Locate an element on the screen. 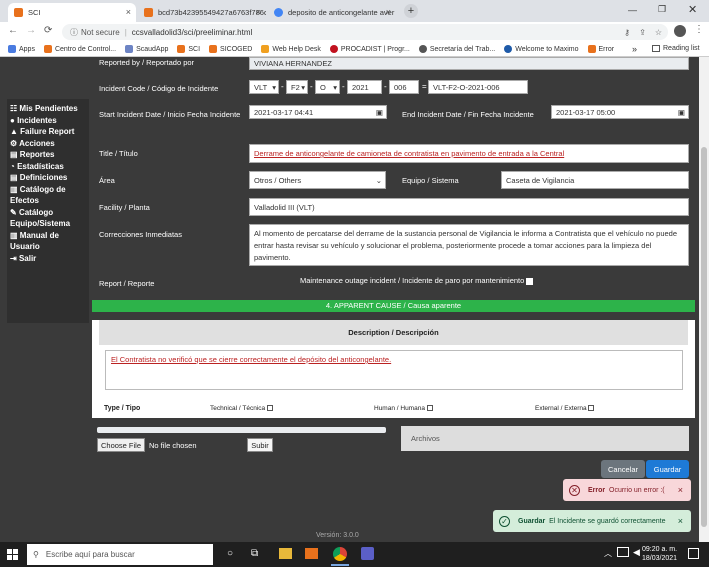 The image size is (709, 567). facility-field: Valladolid III (VLT) is located at coordinates (469, 207).